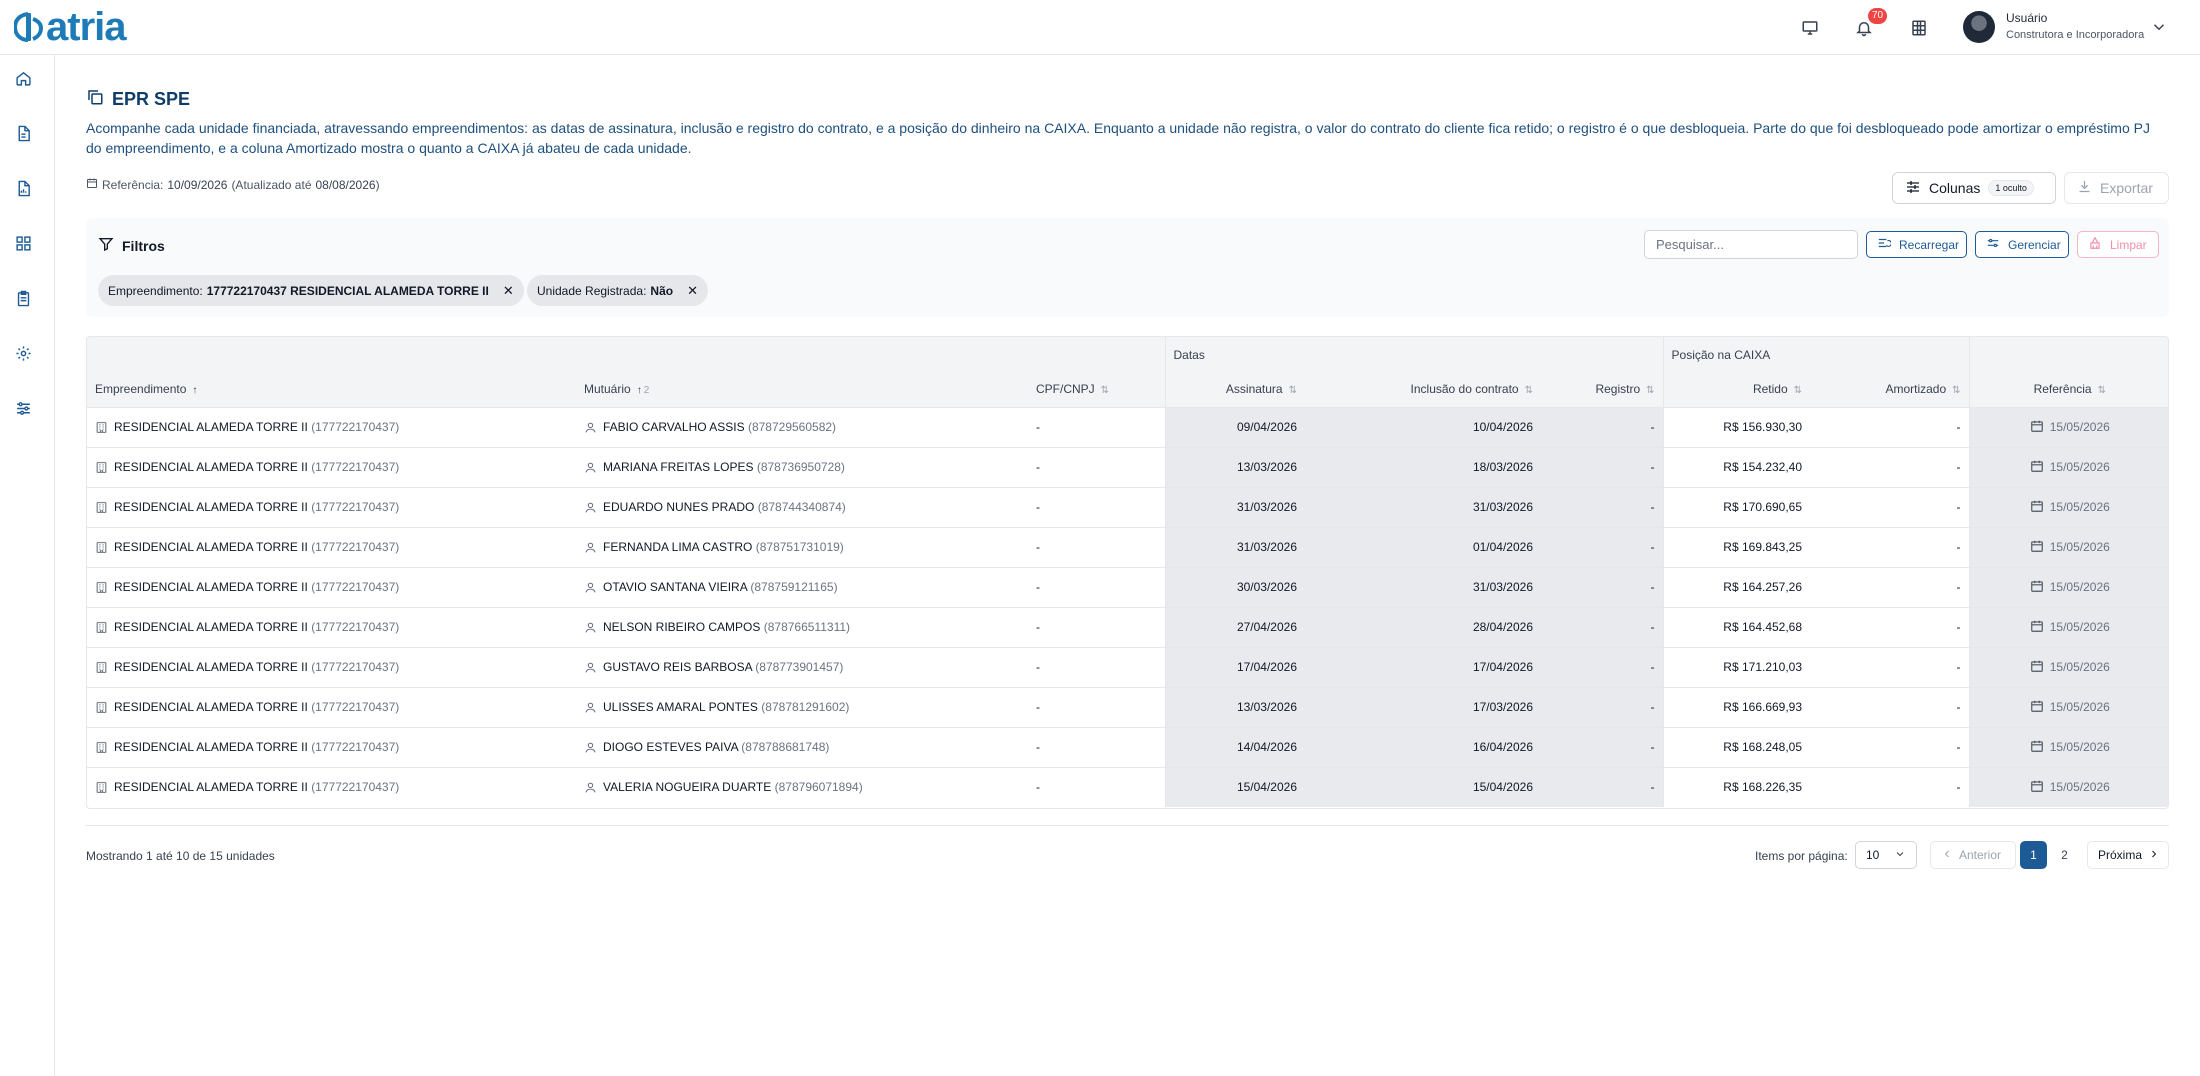 Image resolution: width=2200 pixels, height=1076 pixels. Describe the element at coordinates (2022, 244) in the screenshot. I see `manage-button: Gerenciar` at that location.